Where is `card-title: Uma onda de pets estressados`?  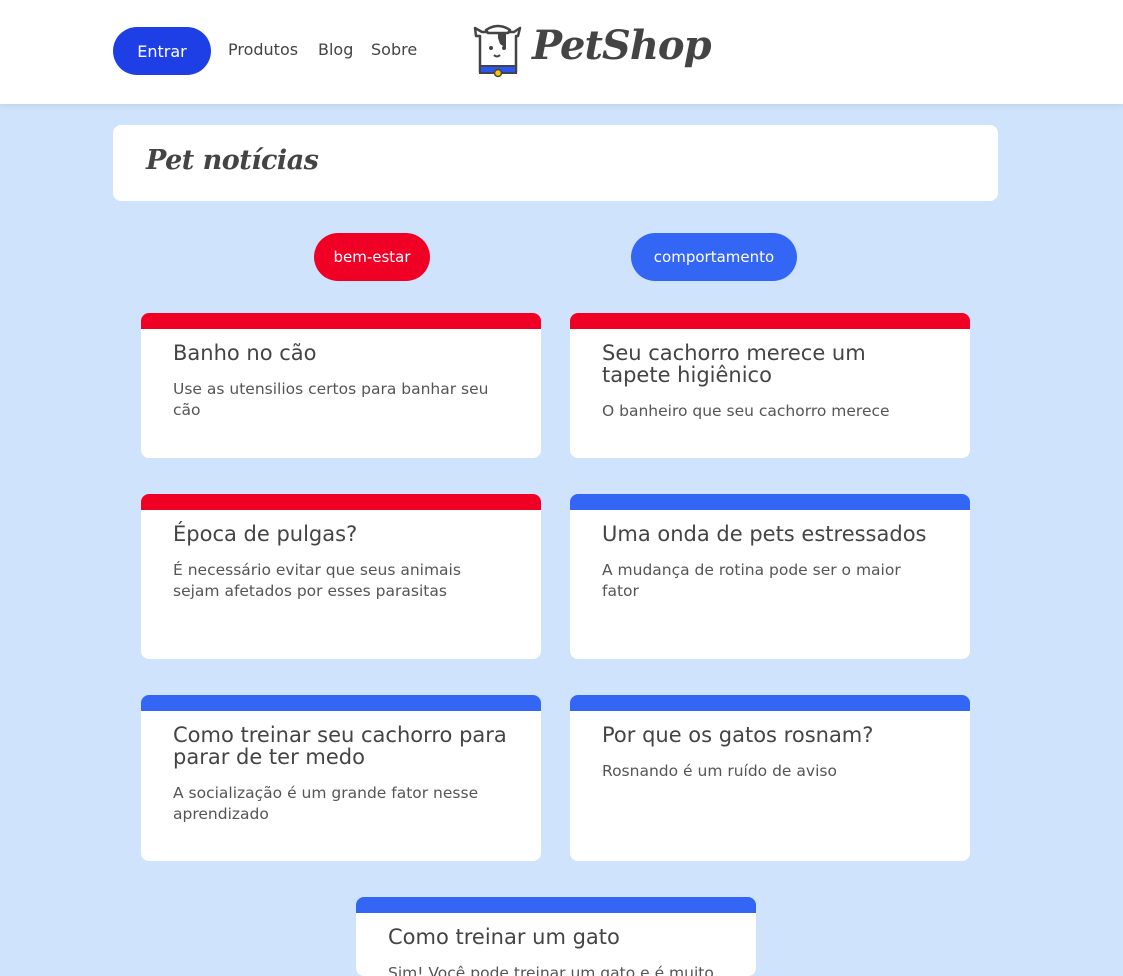 card-title: Uma onda de pets estressados is located at coordinates (764, 534).